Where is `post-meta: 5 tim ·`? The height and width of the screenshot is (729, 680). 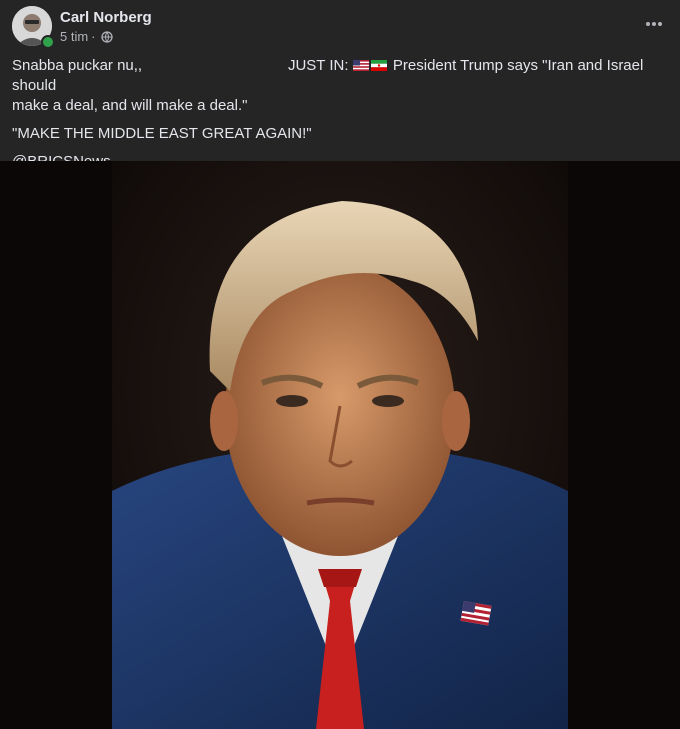
post-meta: 5 tim · is located at coordinates (86, 36).